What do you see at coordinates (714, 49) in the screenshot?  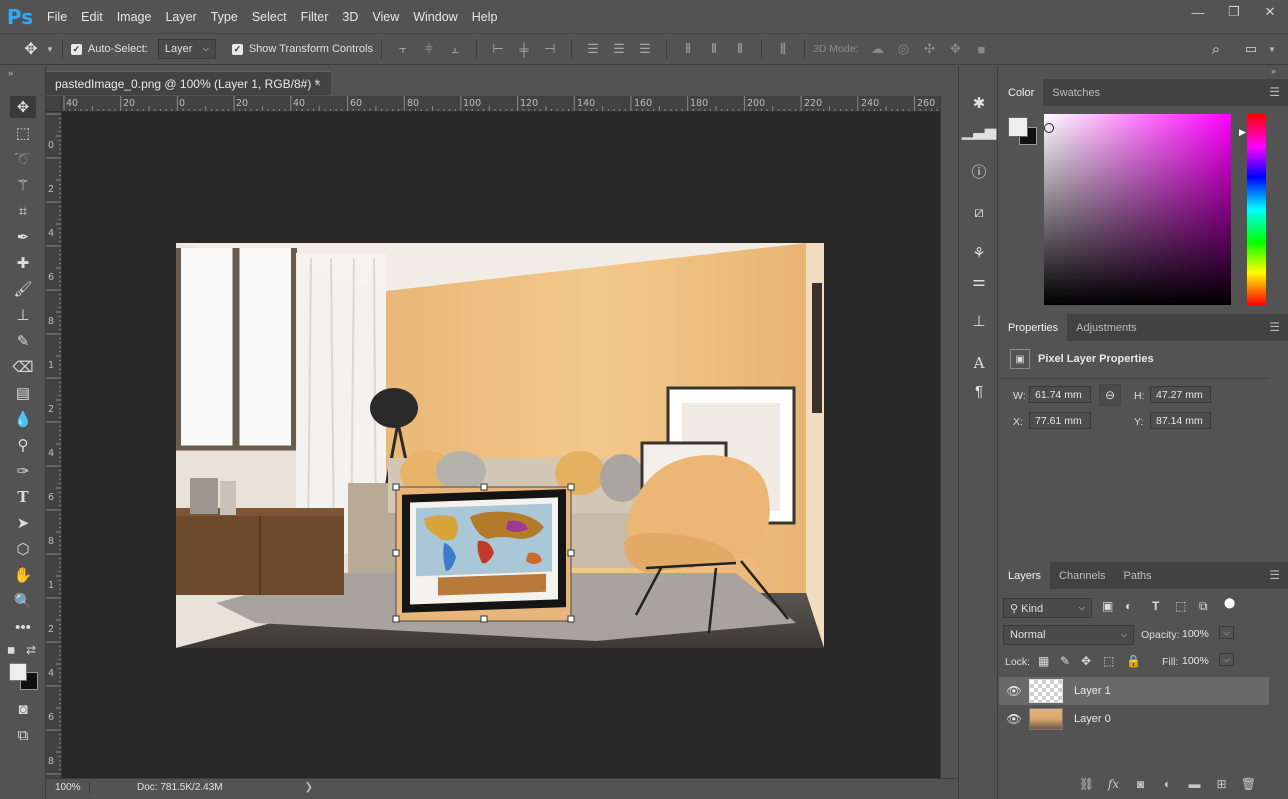 I see `distribute-hcenter-icon: ⦀` at bounding box center [714, 49].